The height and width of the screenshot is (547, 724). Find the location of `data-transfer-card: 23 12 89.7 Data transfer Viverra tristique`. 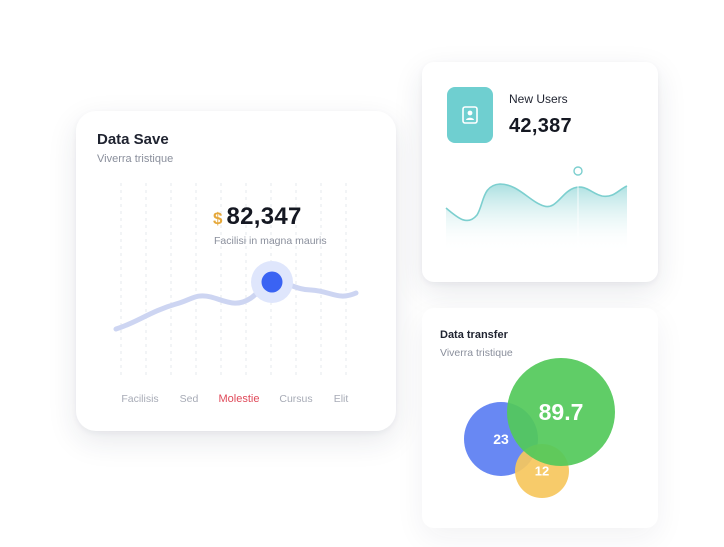

data-transfer-card: 23 12 89.7 Data transfer Viverra tristique is located at coordinates (540, 418).